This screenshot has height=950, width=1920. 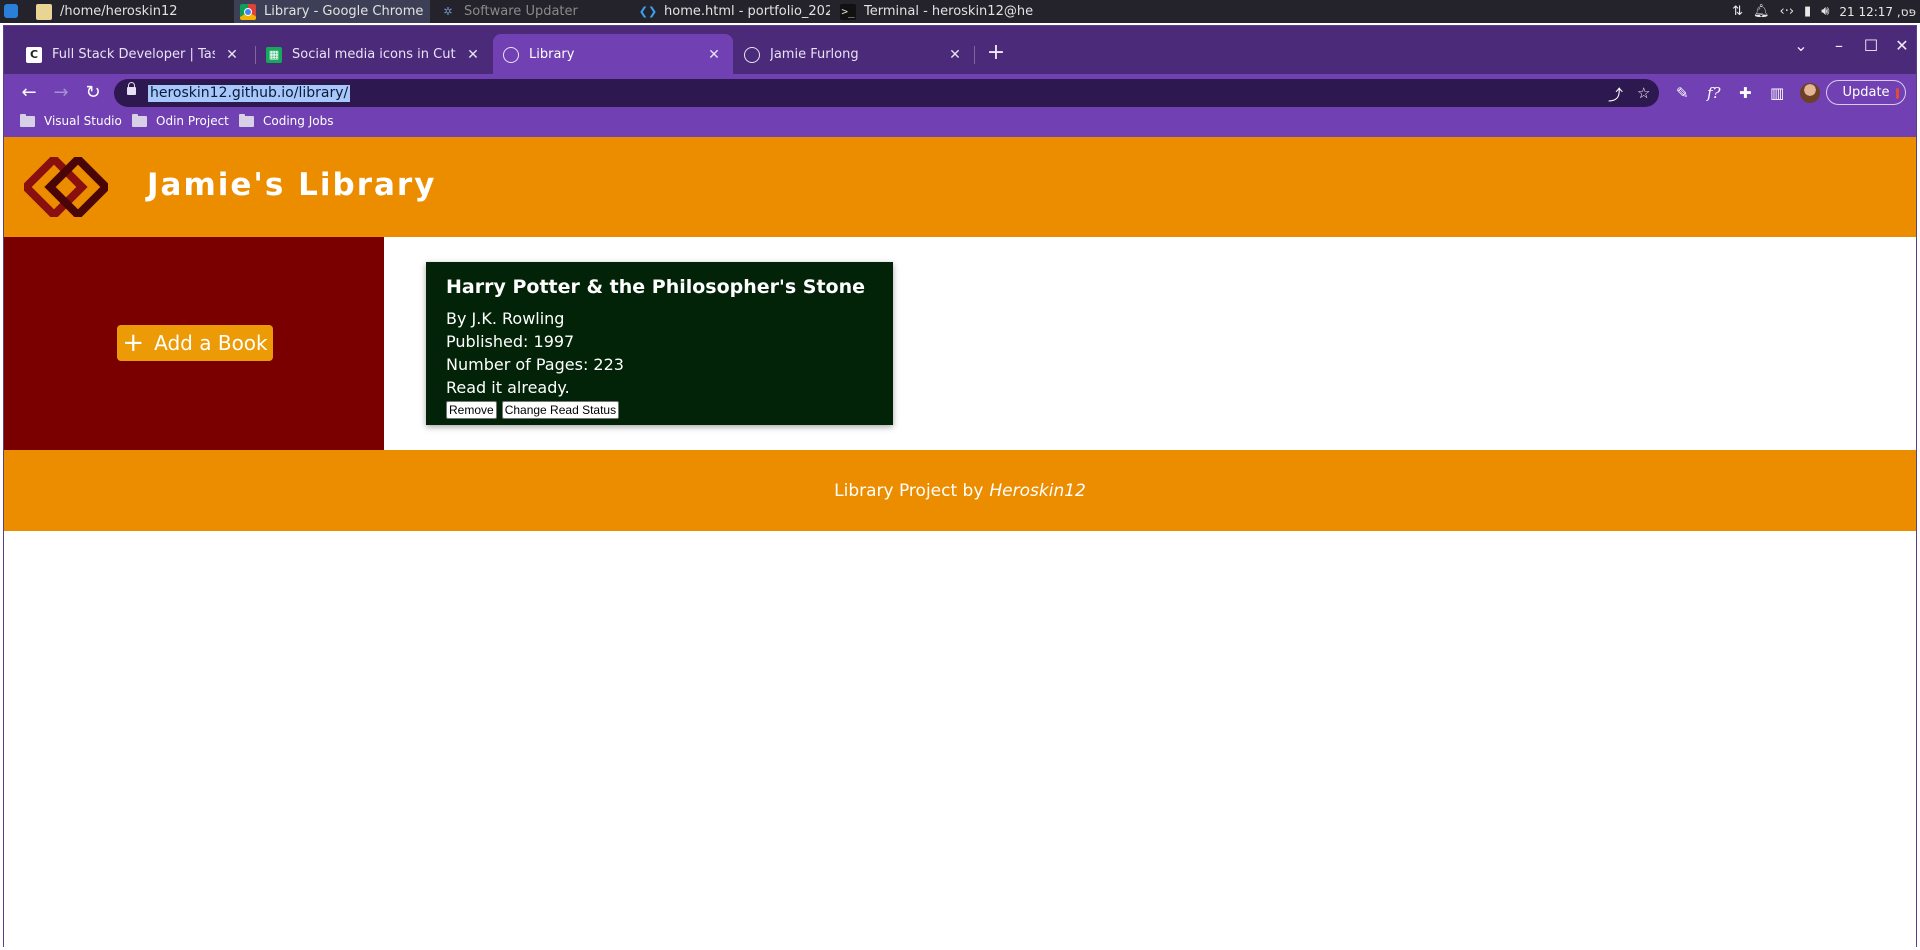 I want to click on change-read-status-button: Change Read Status, so click(x=560, y=410).